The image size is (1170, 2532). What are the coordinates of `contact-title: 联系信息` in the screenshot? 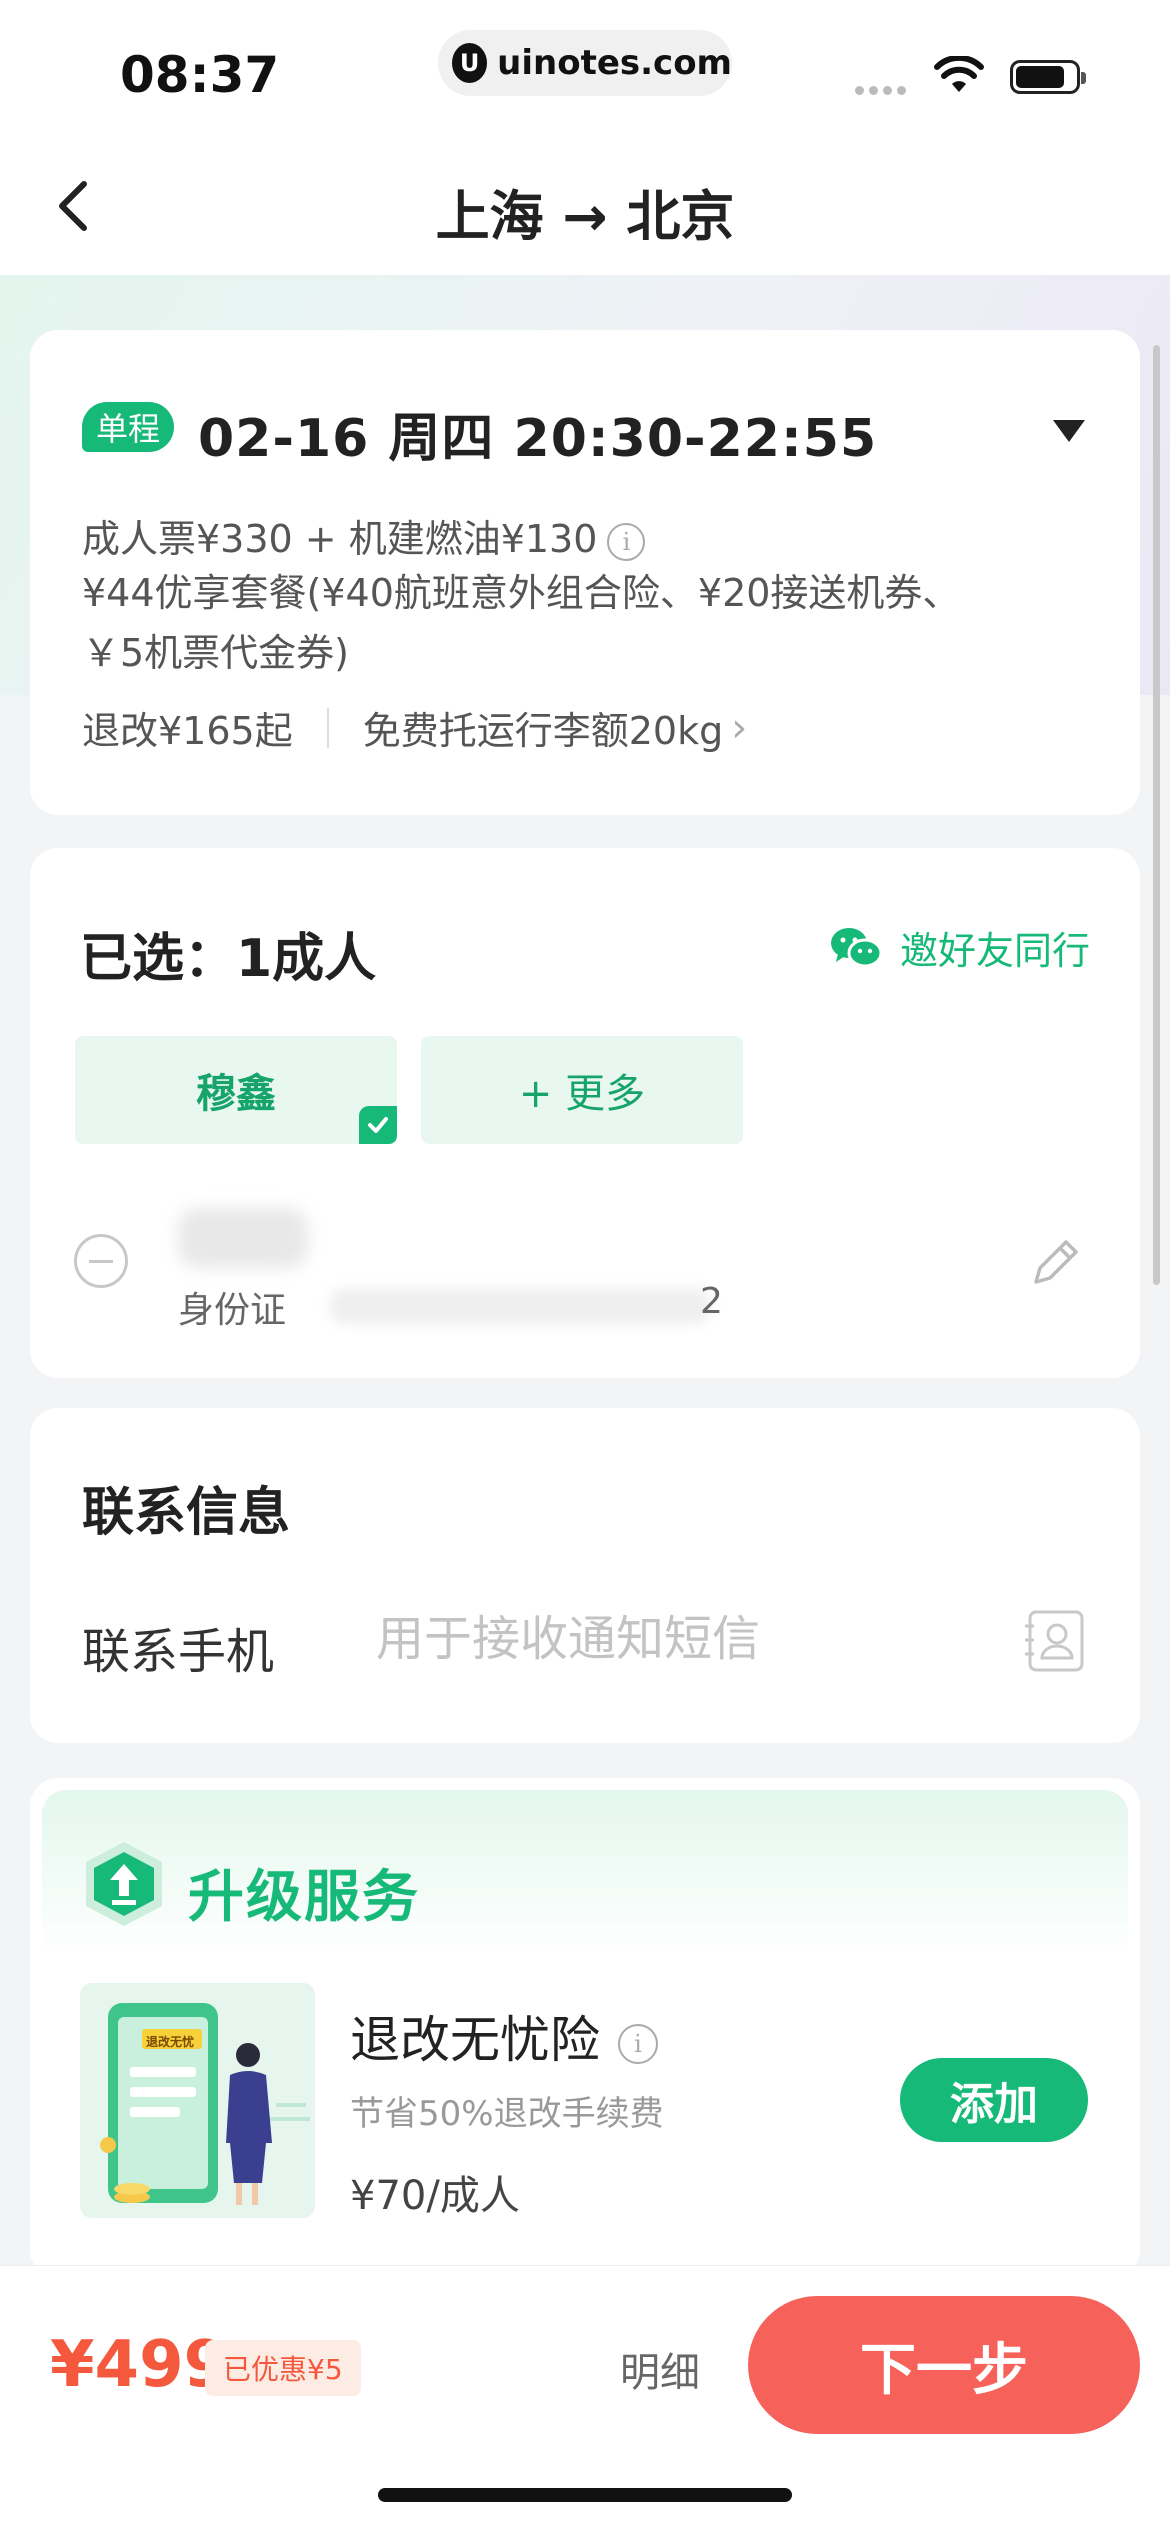 It's located at (186, 1513).